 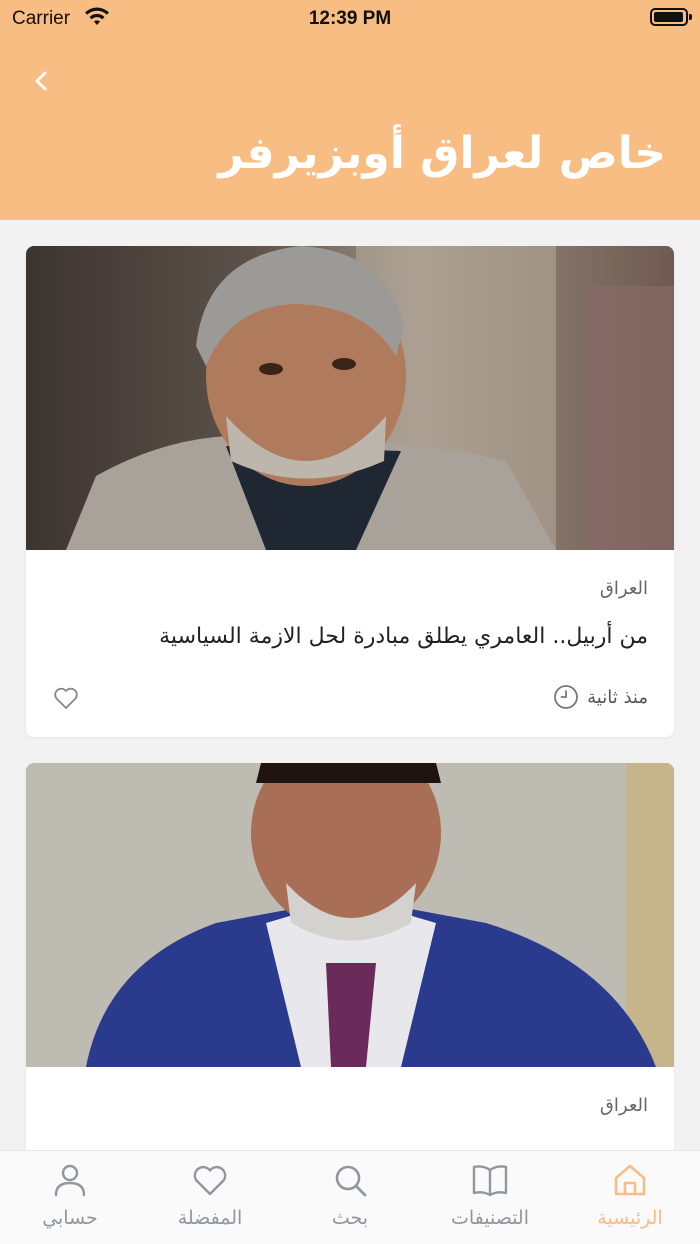 I want to click on article-time-ago: منذ ثانية, so click(x=617, y=697).